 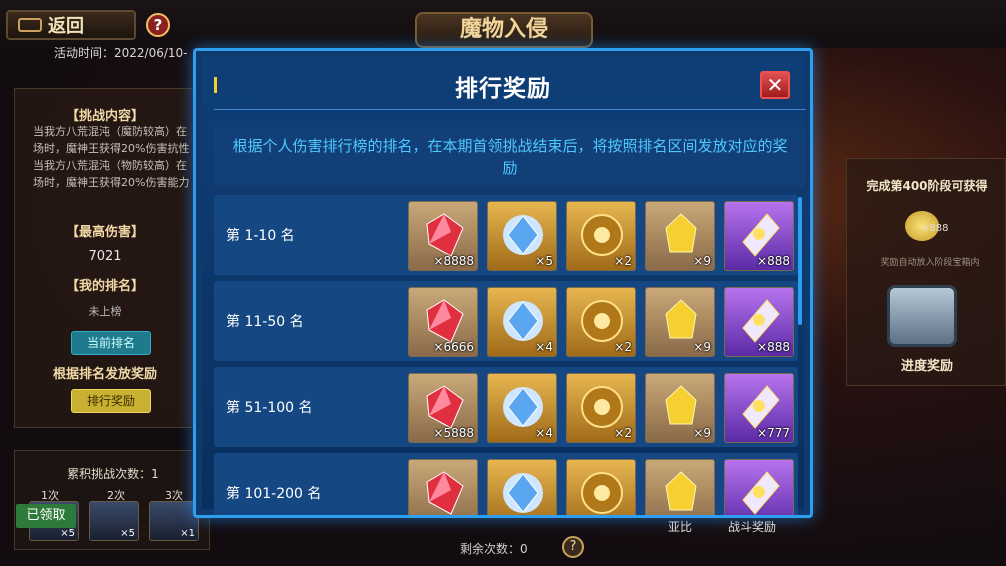 What do you see at coordinates (260, 236) in the screenshot?
I see `rank-label: 第 1-10 名` at bounding box center [260, 236].